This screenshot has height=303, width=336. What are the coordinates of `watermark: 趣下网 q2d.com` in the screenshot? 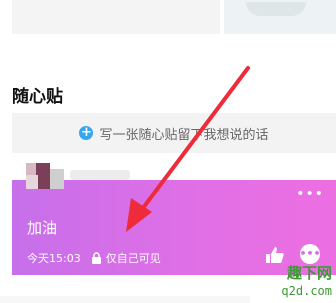 It's located at (299, 282).